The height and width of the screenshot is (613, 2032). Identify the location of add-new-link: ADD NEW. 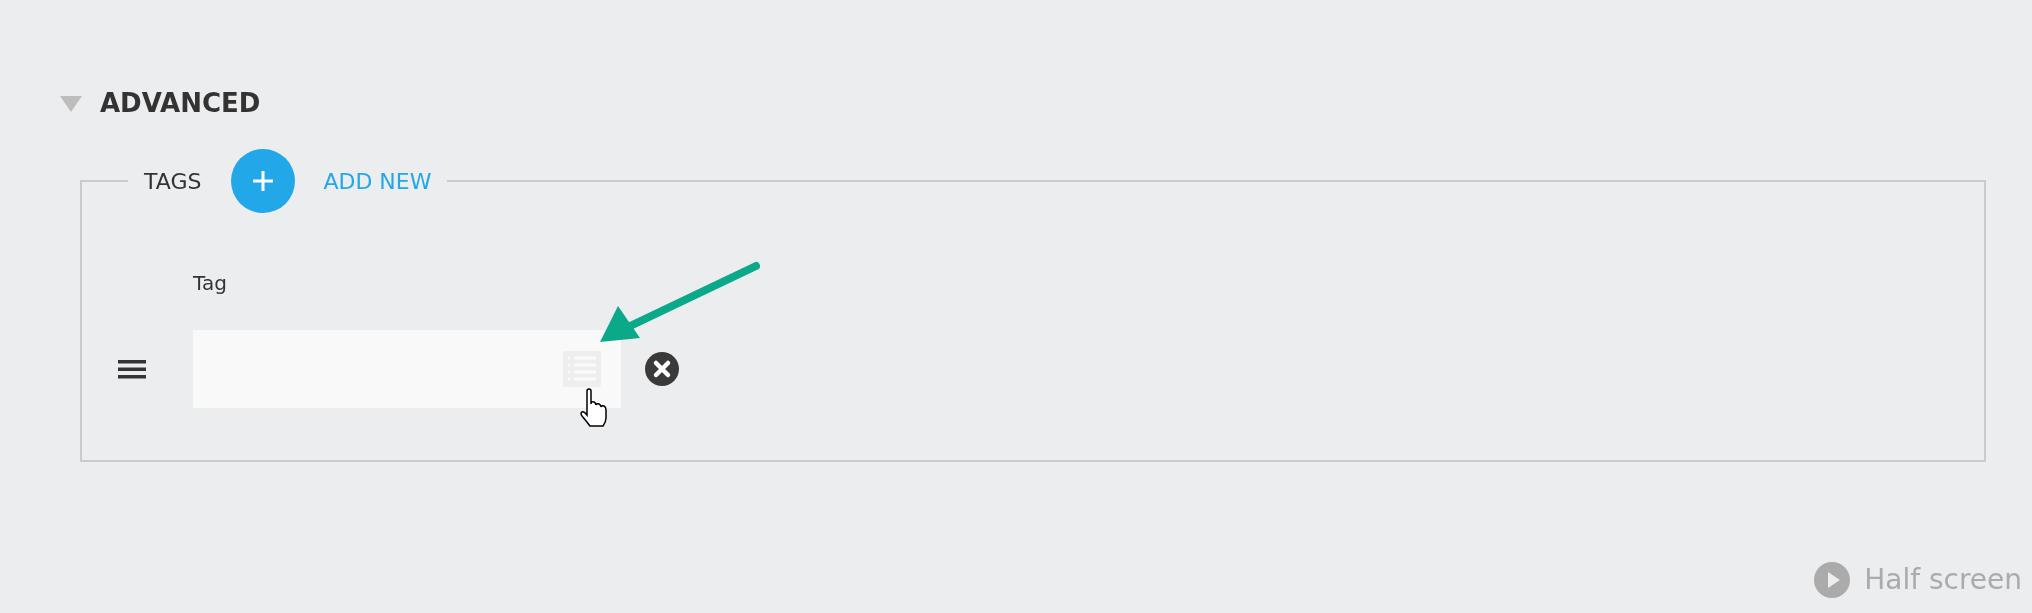
(377, 181).